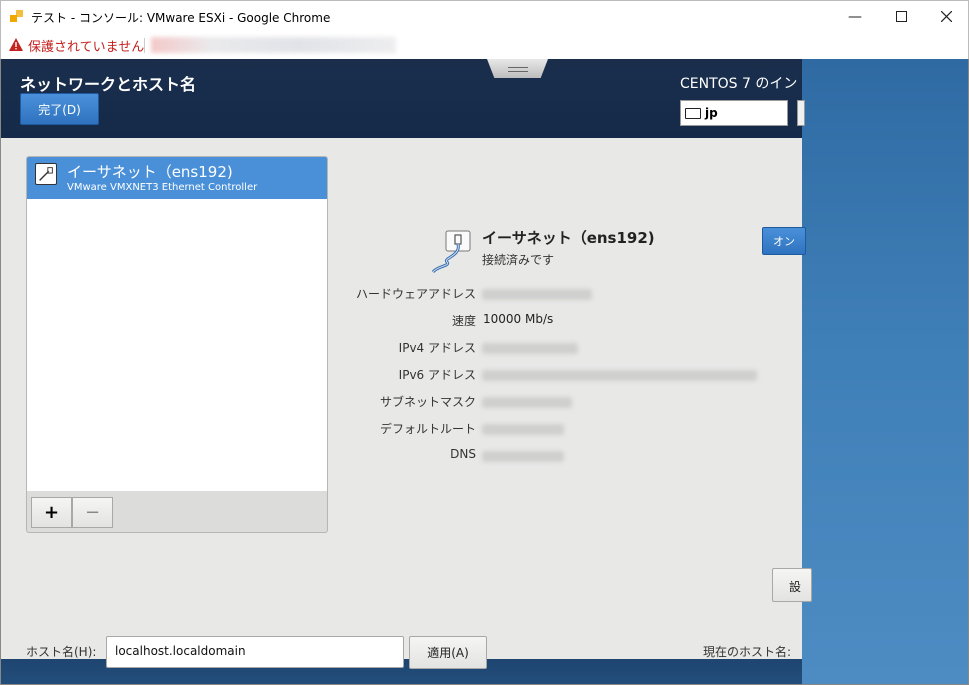  Describe the element at coordinates (711, 113) in the screenshot. I see `keyboard-layout-label: jp` at that location.